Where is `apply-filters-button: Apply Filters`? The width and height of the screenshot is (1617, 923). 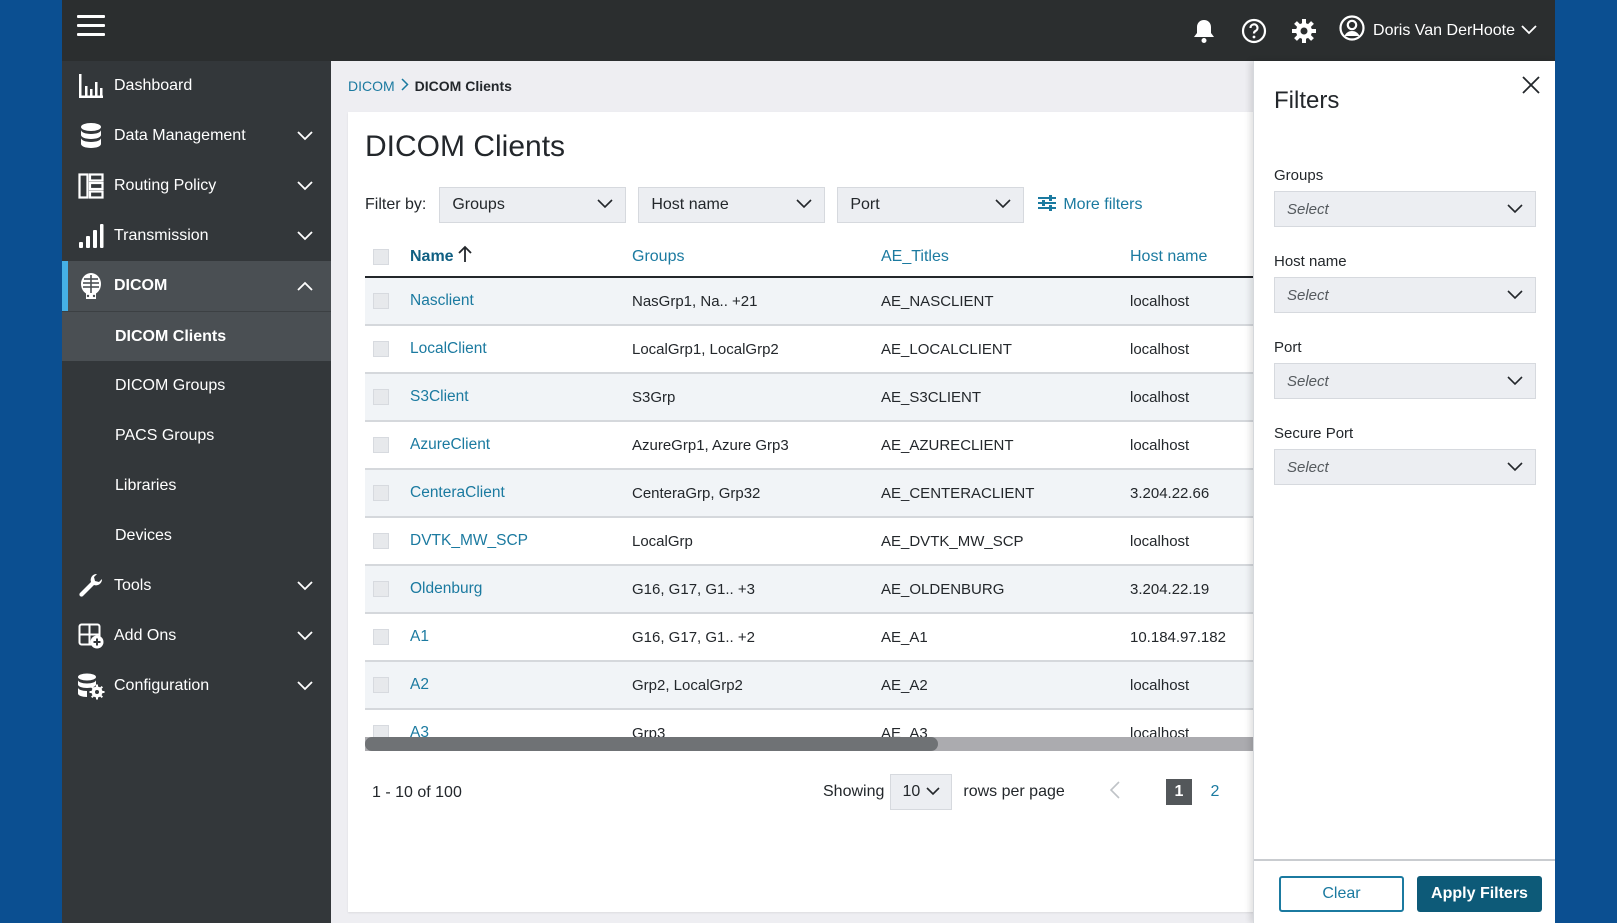 apply-filters-button: Apply Filters is located at coordinates (1479, 894).